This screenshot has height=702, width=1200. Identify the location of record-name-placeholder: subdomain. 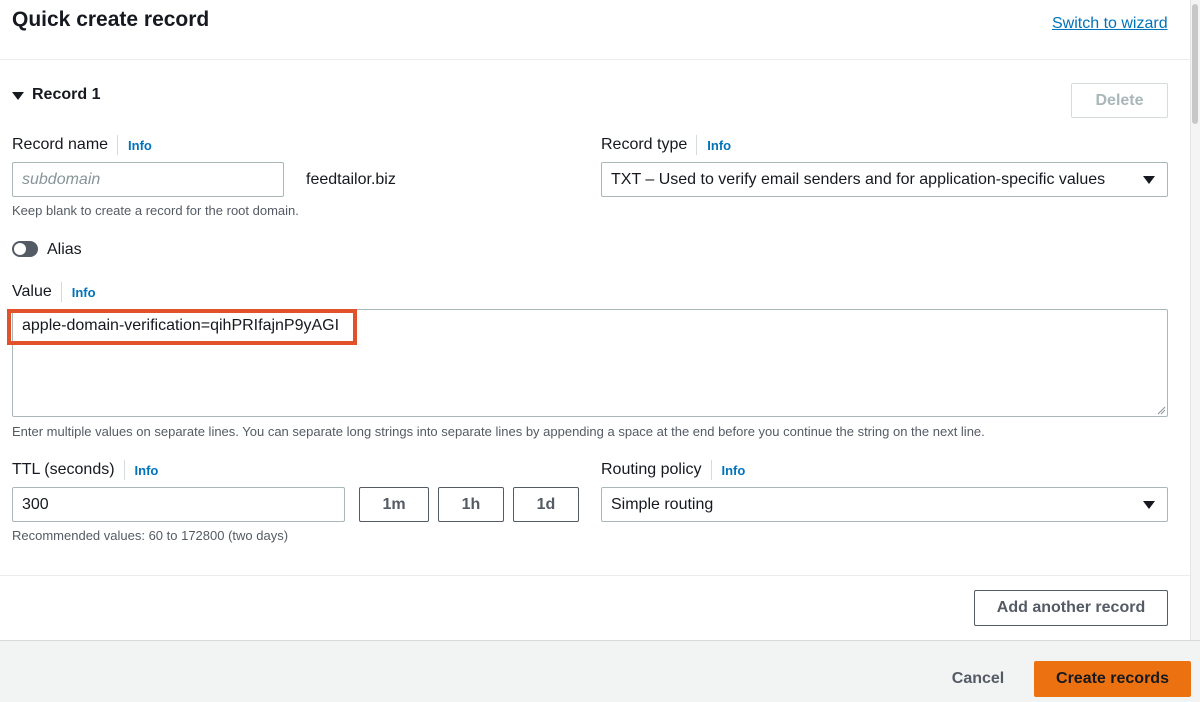
(61, 179).